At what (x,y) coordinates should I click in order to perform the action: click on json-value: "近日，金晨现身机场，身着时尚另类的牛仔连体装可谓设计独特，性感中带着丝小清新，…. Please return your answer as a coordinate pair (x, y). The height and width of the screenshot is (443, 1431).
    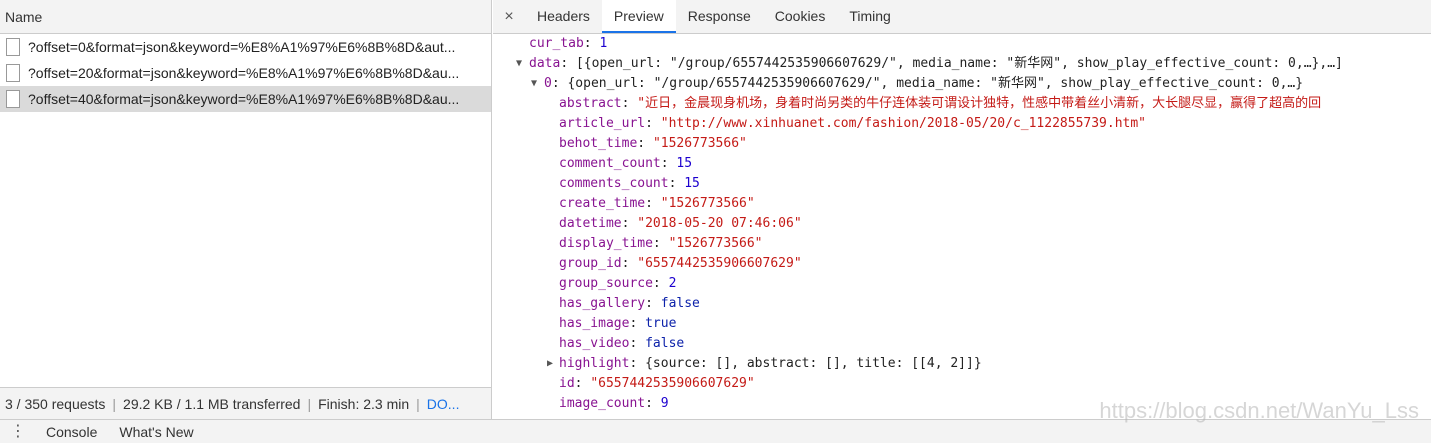
    Looking at the image, I should click on (979, 103).